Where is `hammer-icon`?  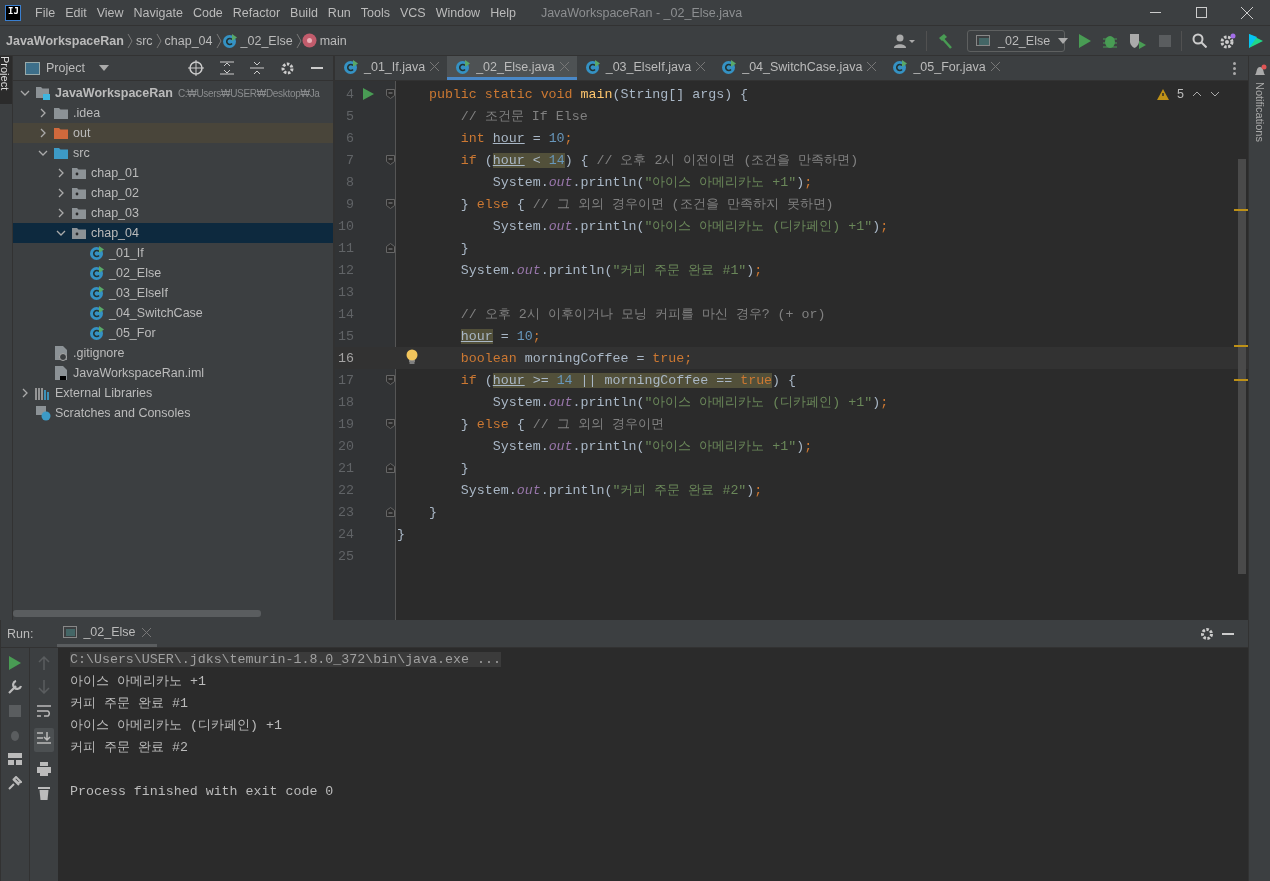 hammer-icon is located at coordinates (945, 40).